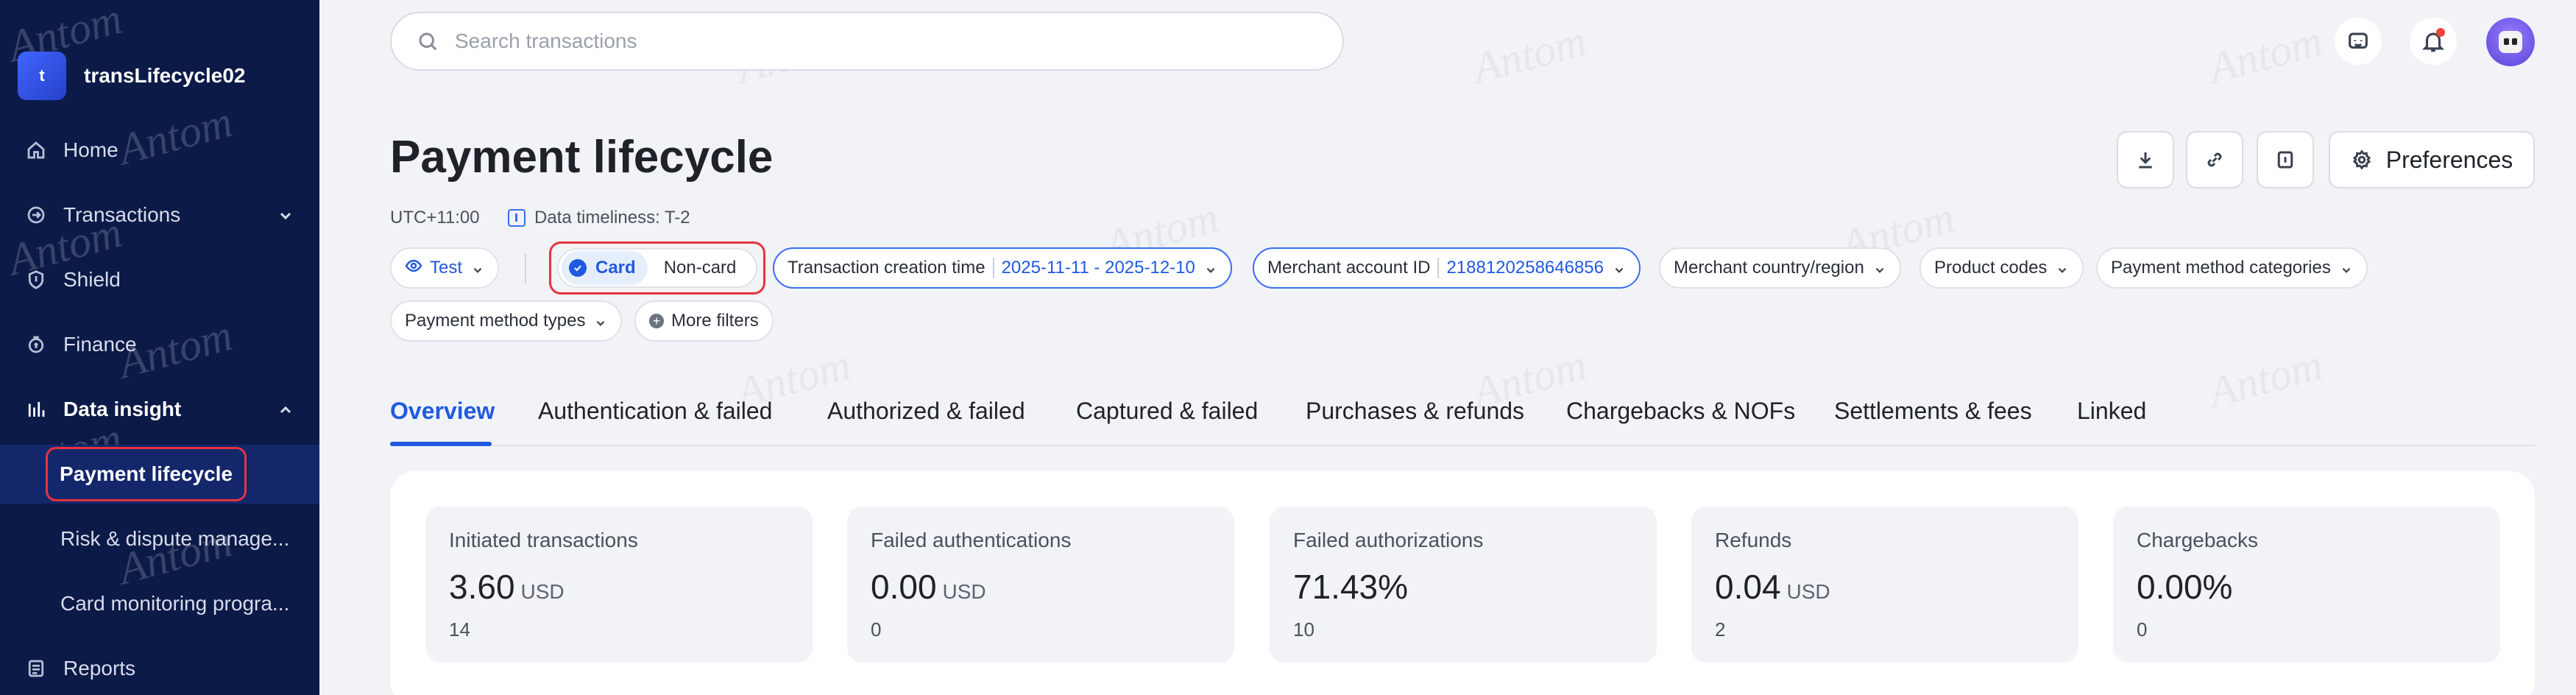 The width and height of the screenshot is (2576, 695). Describe the element at coordinates (100, 345) in the screenshot. I see `sidebar-item-label: Finance` at that location.